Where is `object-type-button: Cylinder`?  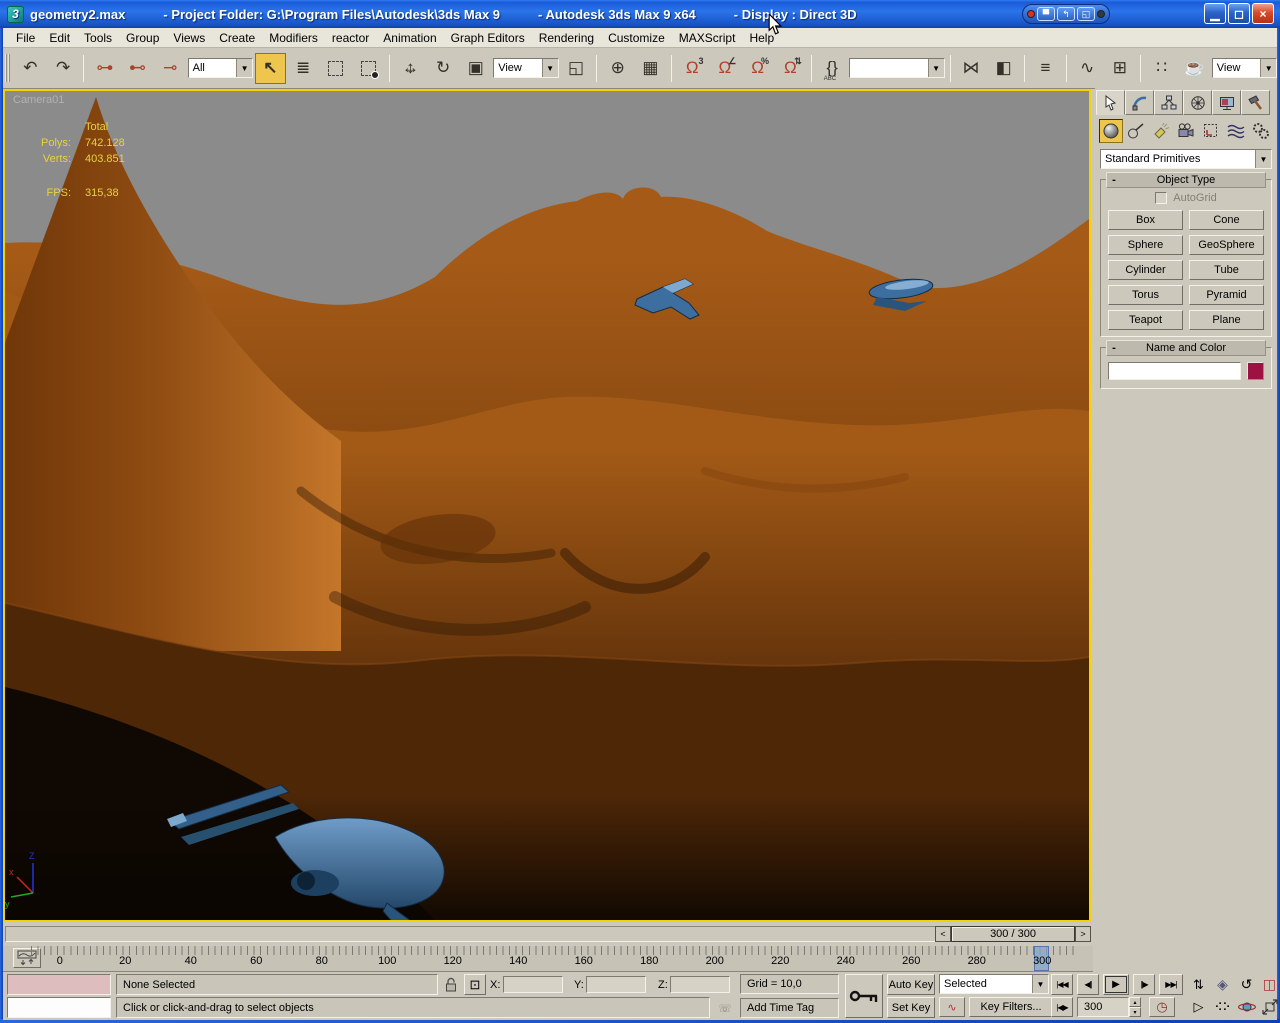
object-type-button: Cylinder is located at coordinates (1145, 270).